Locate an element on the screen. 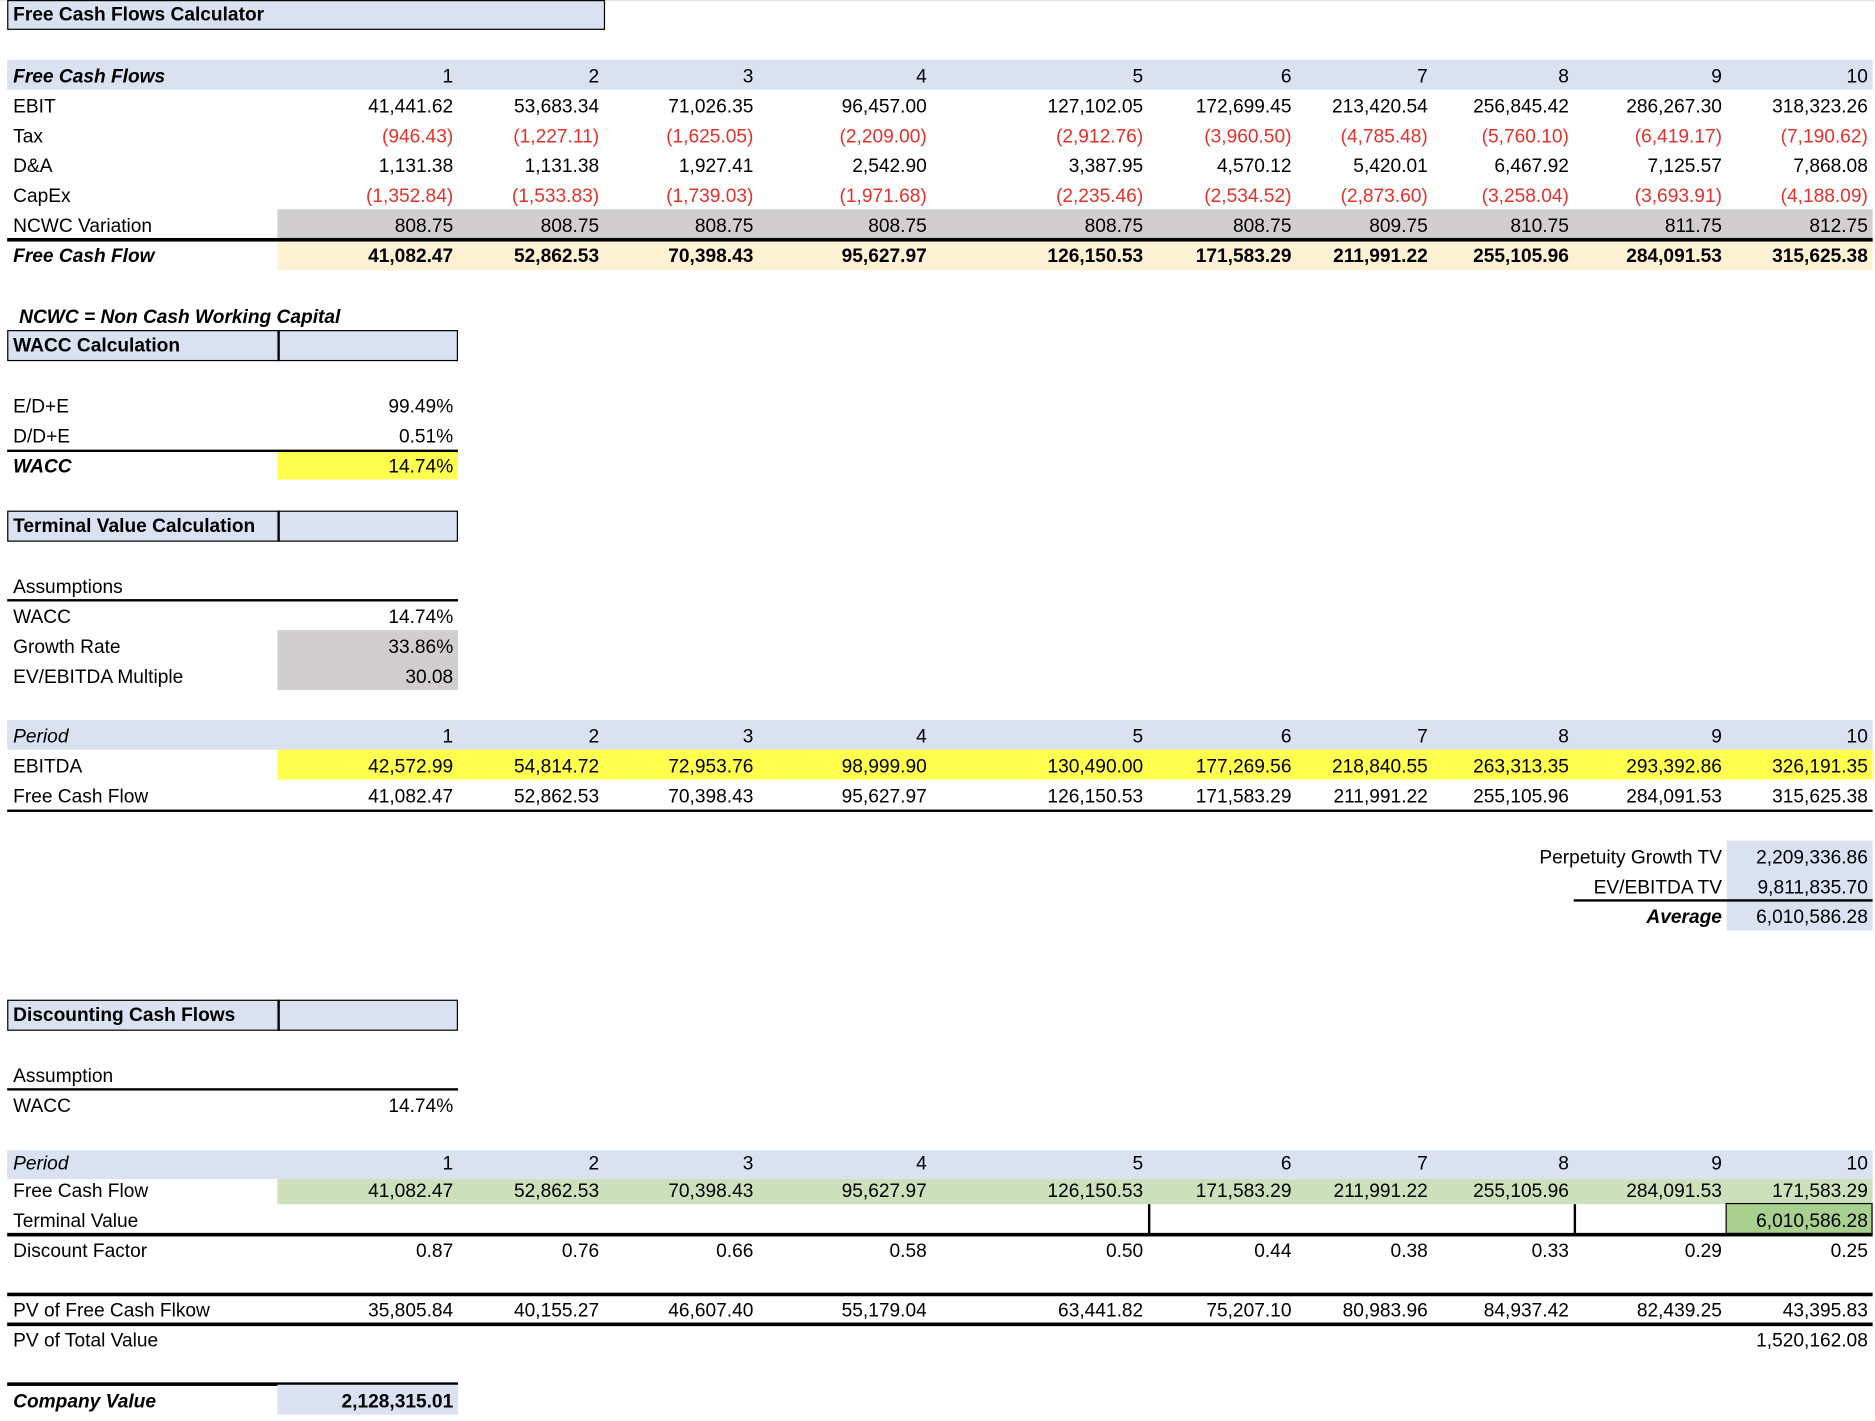 The image size is (1875, 1421). da-value: 1,131.38 is located at coordinates (531, 164).